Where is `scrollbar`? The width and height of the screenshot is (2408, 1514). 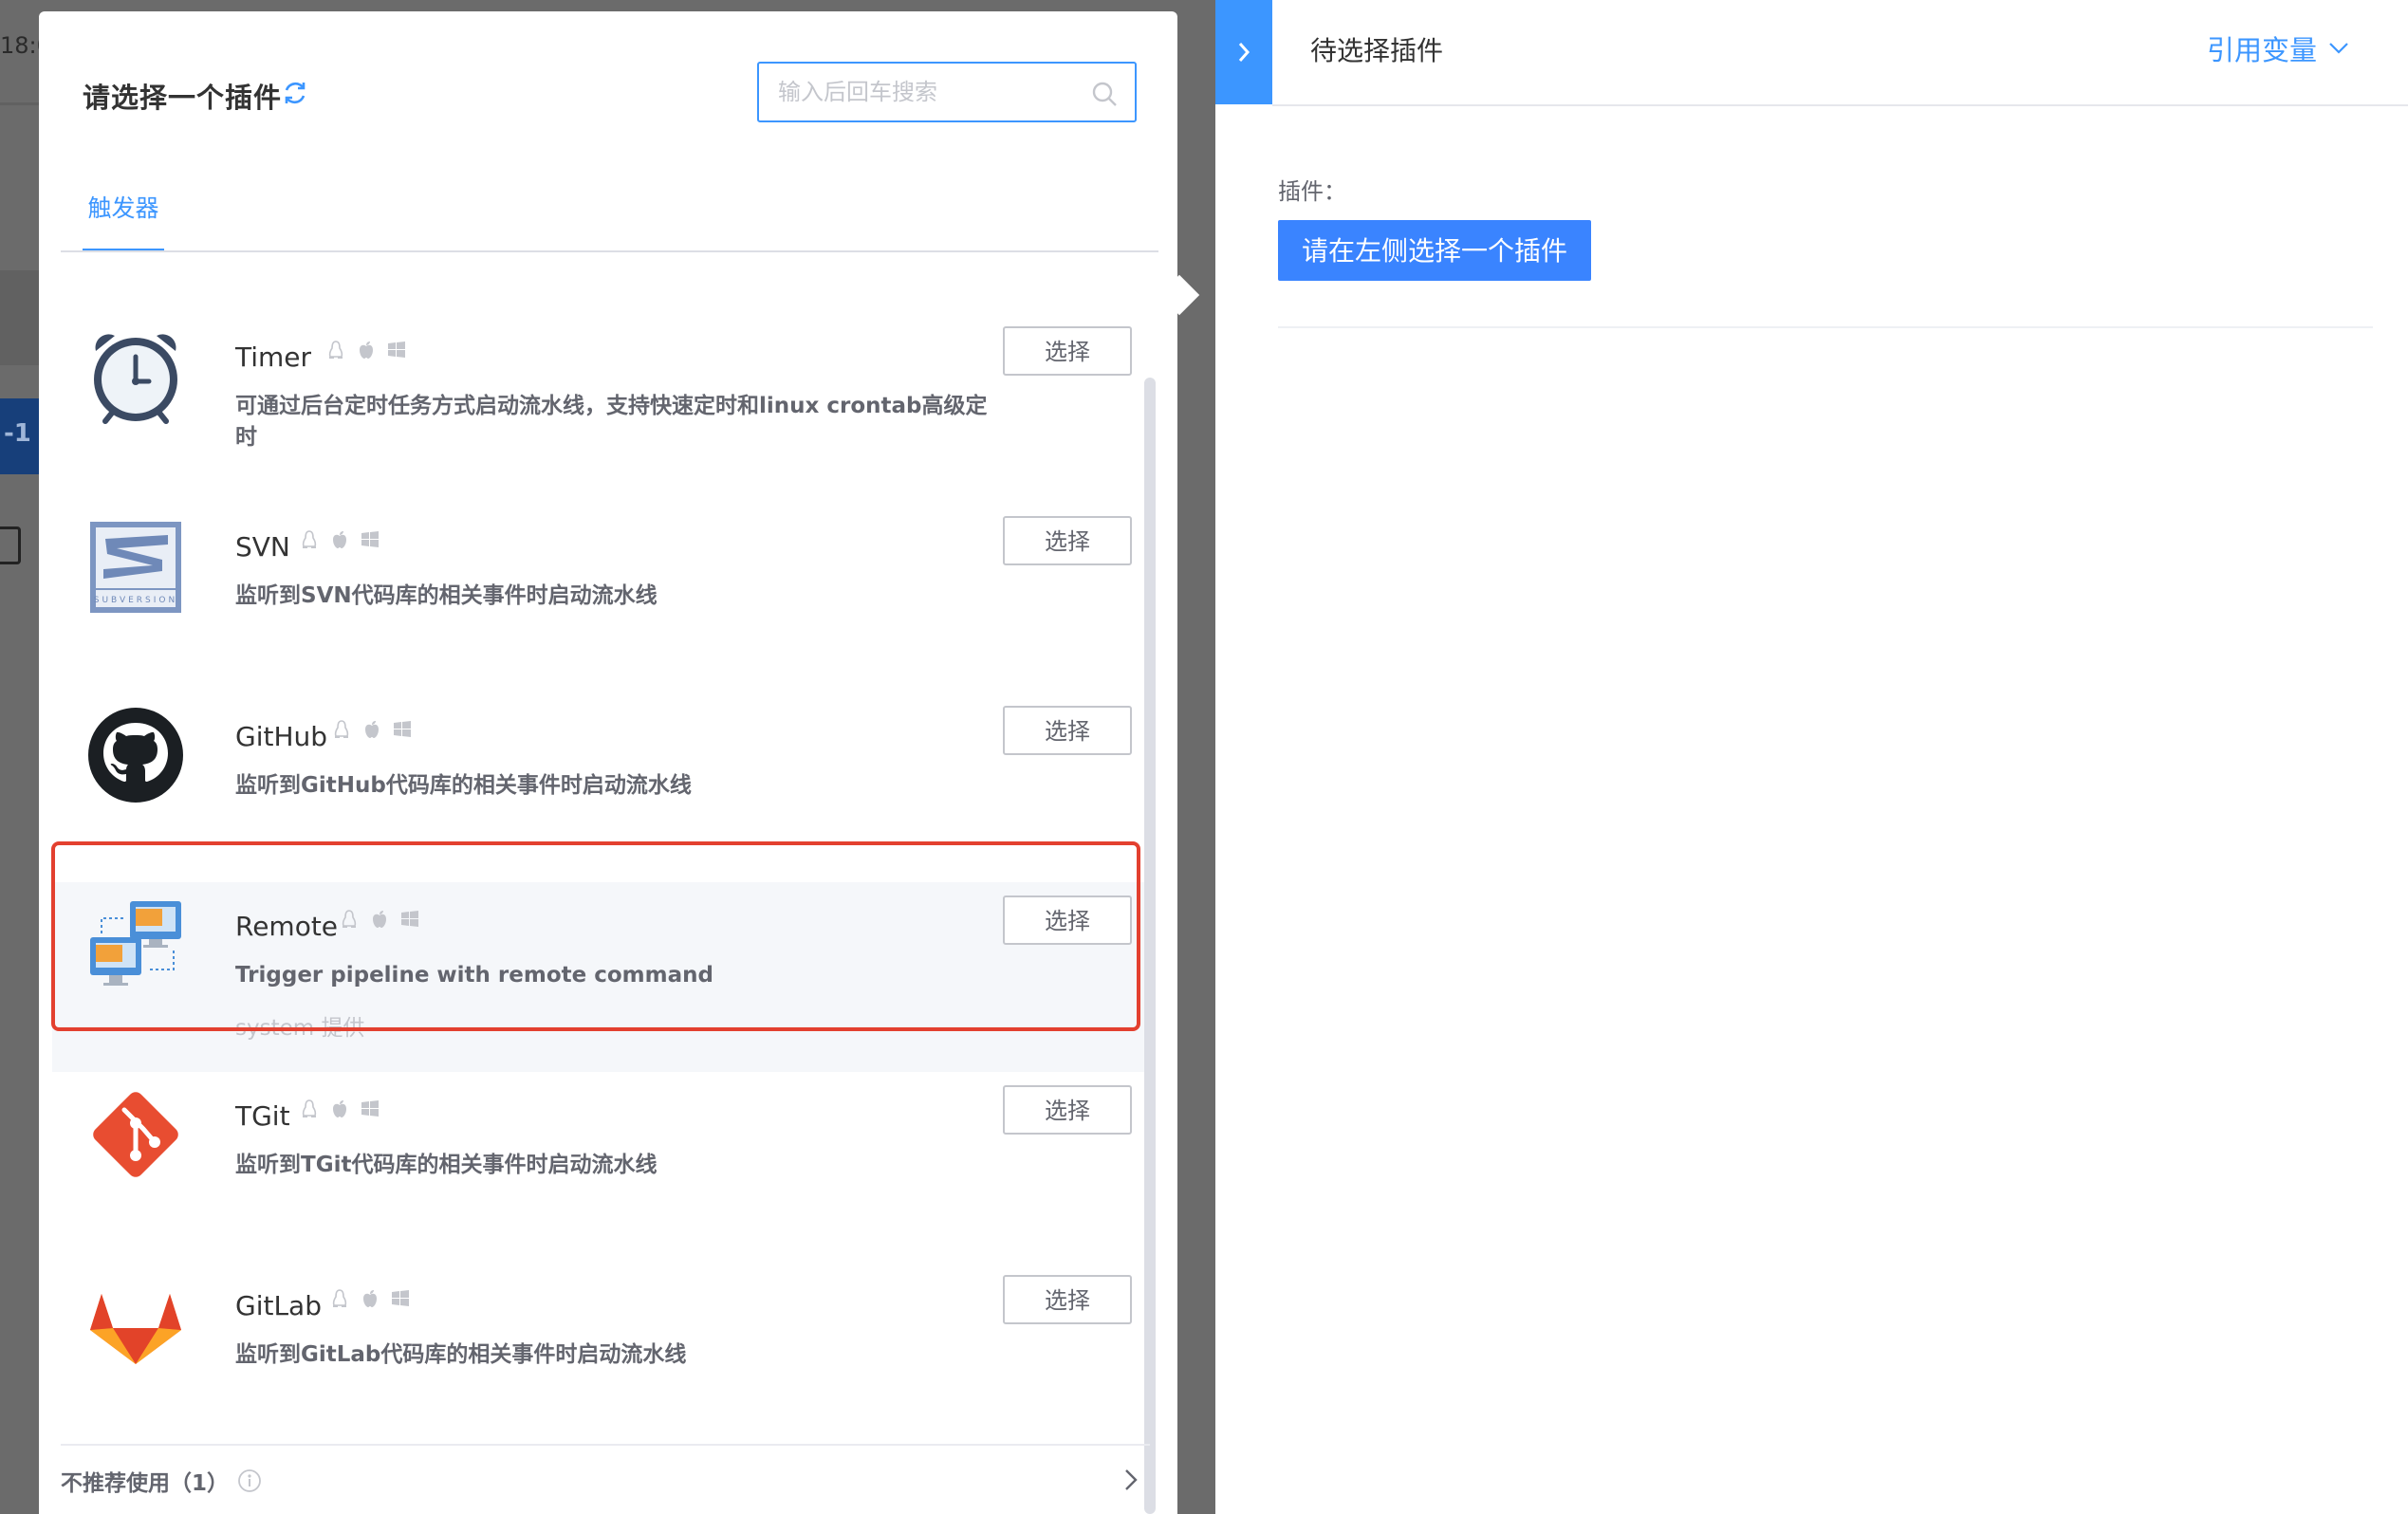 scrollbar is located at coordinates (1150, 941).